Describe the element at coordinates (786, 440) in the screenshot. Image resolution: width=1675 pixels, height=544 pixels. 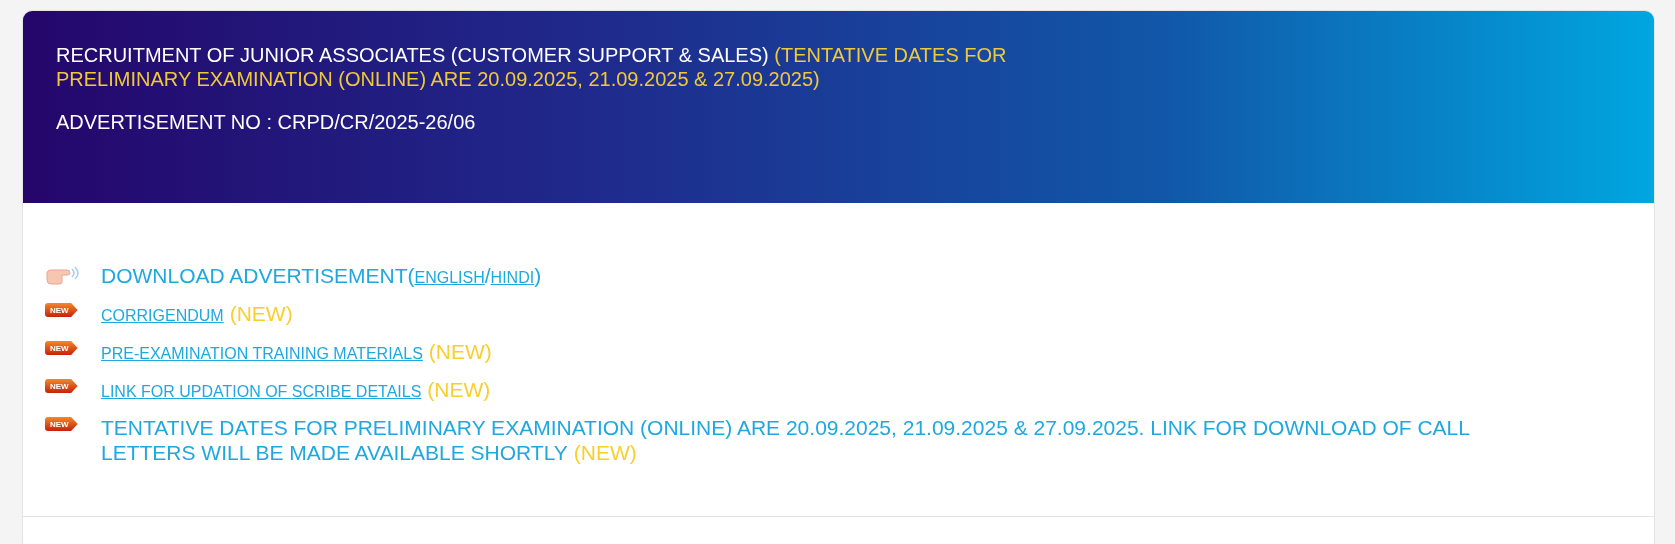
I see `notice-text: TENTATIVE DATES FOR PRELIMINARY EXAMINATION (ONLINE) ARE 20.09.2025, 21.09.2025 & 27.09.2025. LINK FOR DOWNLOAD OF CALL LETTERS WILL BE MADE AVAILABLE SHORTLY (NEW)` at that location.